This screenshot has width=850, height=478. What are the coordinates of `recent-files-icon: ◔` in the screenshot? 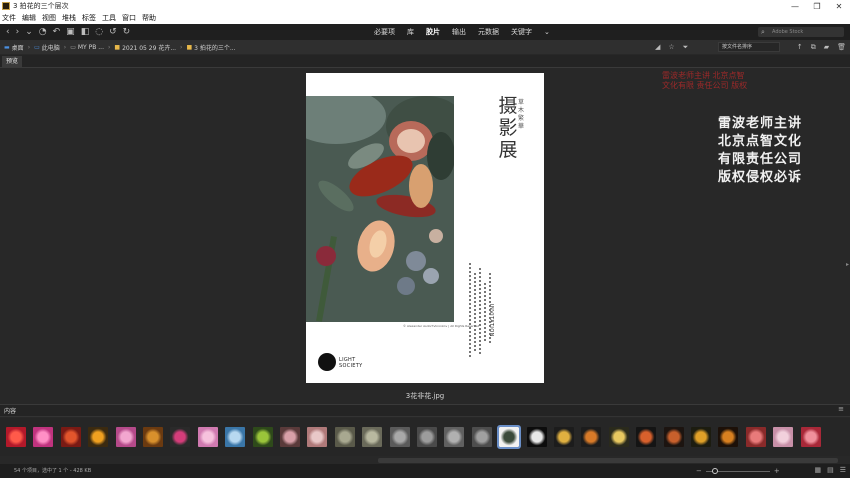 It's located at (43, 32).